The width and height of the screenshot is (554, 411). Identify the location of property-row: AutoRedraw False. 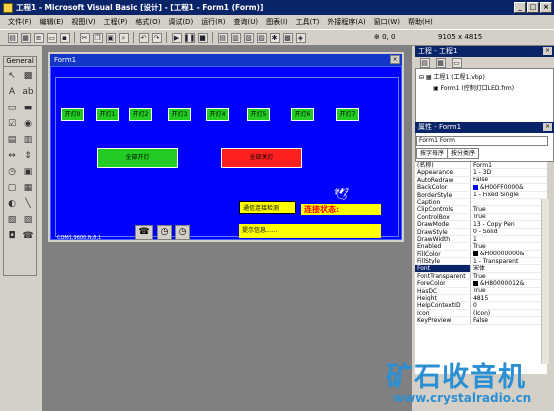
(481, 180).